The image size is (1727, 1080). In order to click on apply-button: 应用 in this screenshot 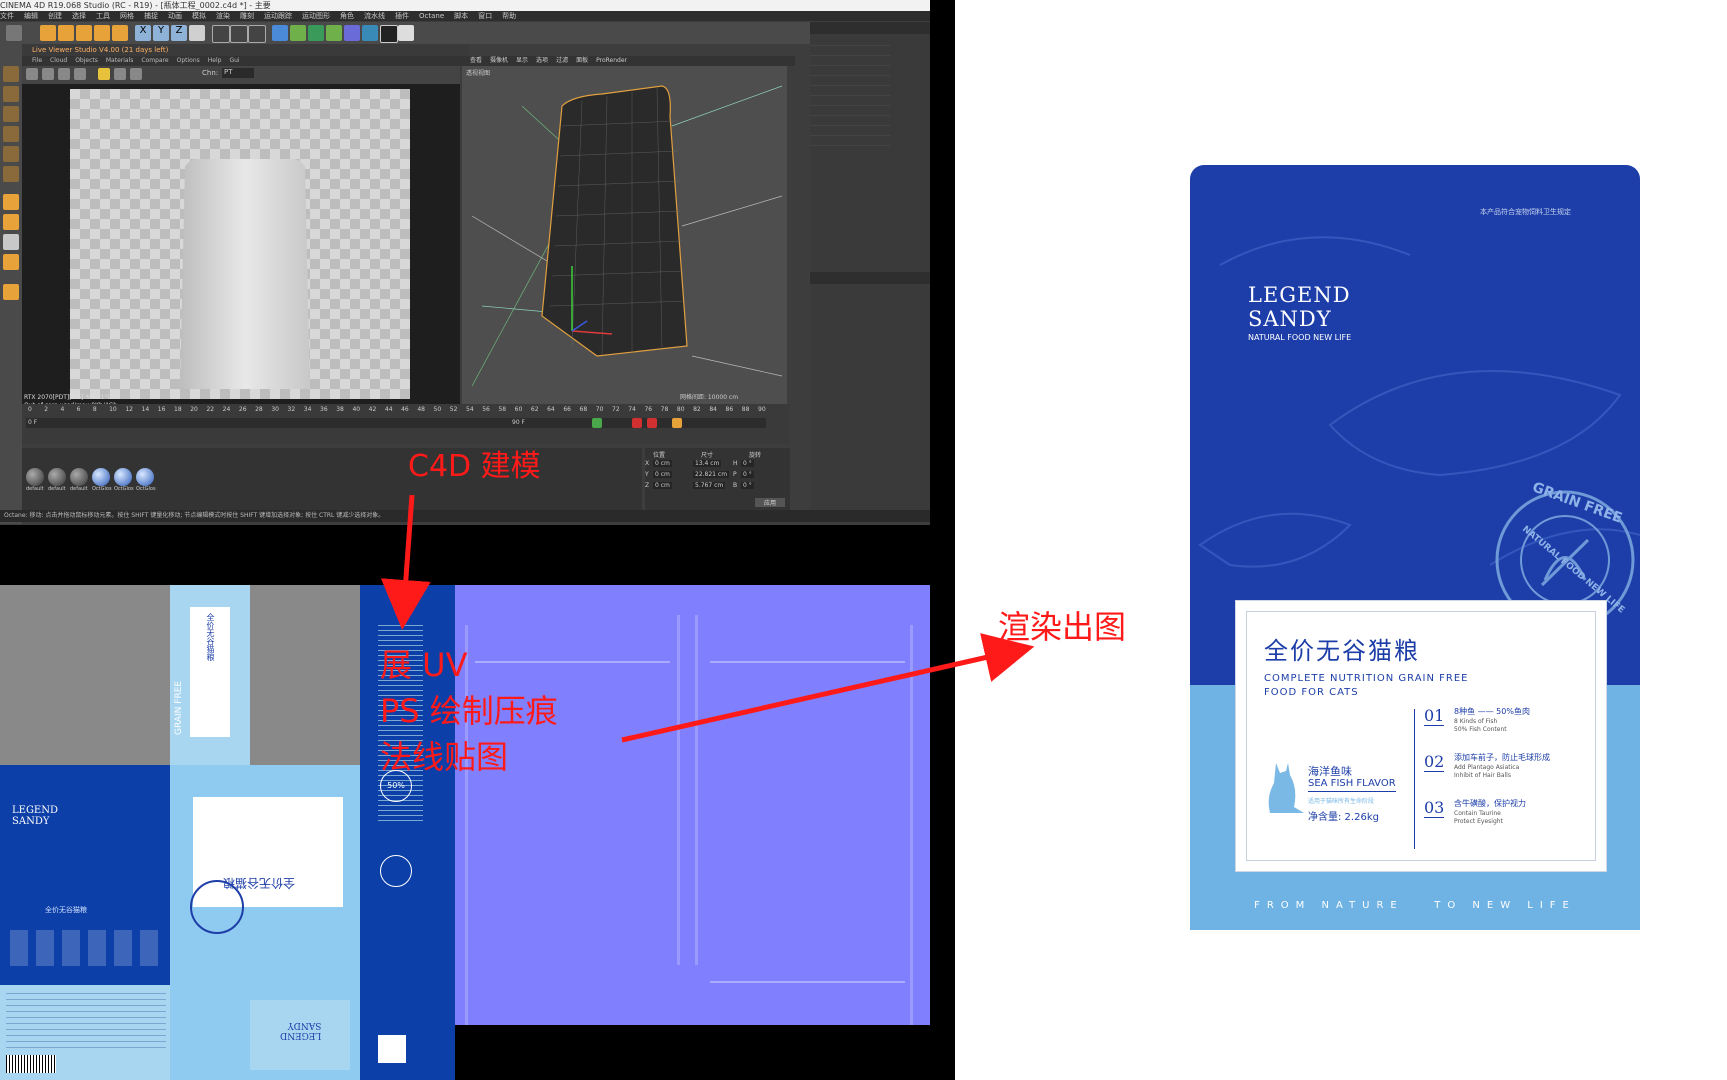, I will do `click(770, 502)`.